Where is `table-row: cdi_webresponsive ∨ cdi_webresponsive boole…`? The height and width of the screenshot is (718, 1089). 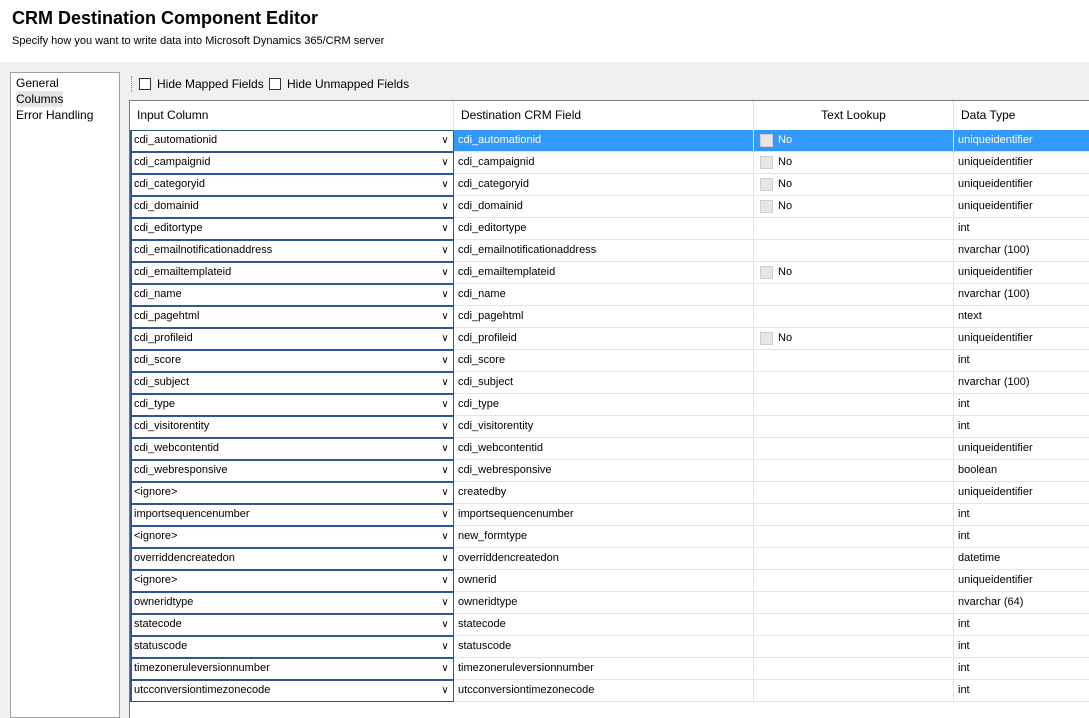
table-row: cdi_webresponsive ∨ cdi_webresponsive boole… is located at coordinates (609, 471).